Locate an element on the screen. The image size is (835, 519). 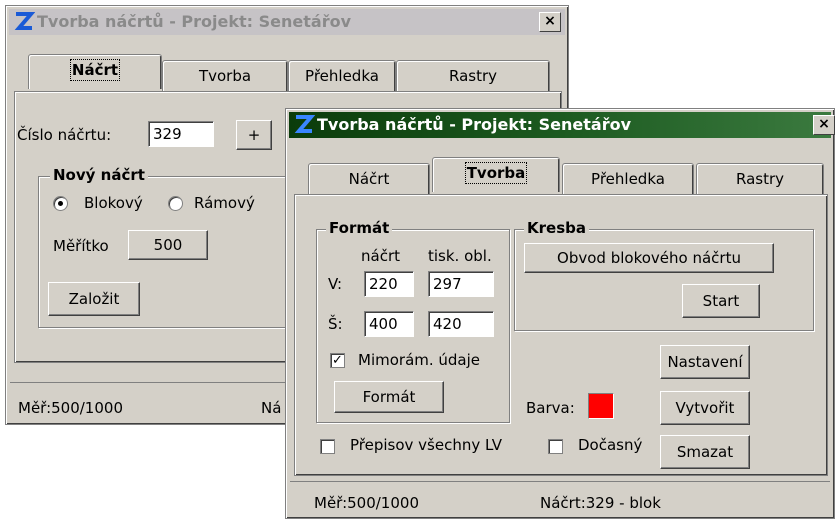
v-tisk-input: 297 is located at coordinates (461, 284).